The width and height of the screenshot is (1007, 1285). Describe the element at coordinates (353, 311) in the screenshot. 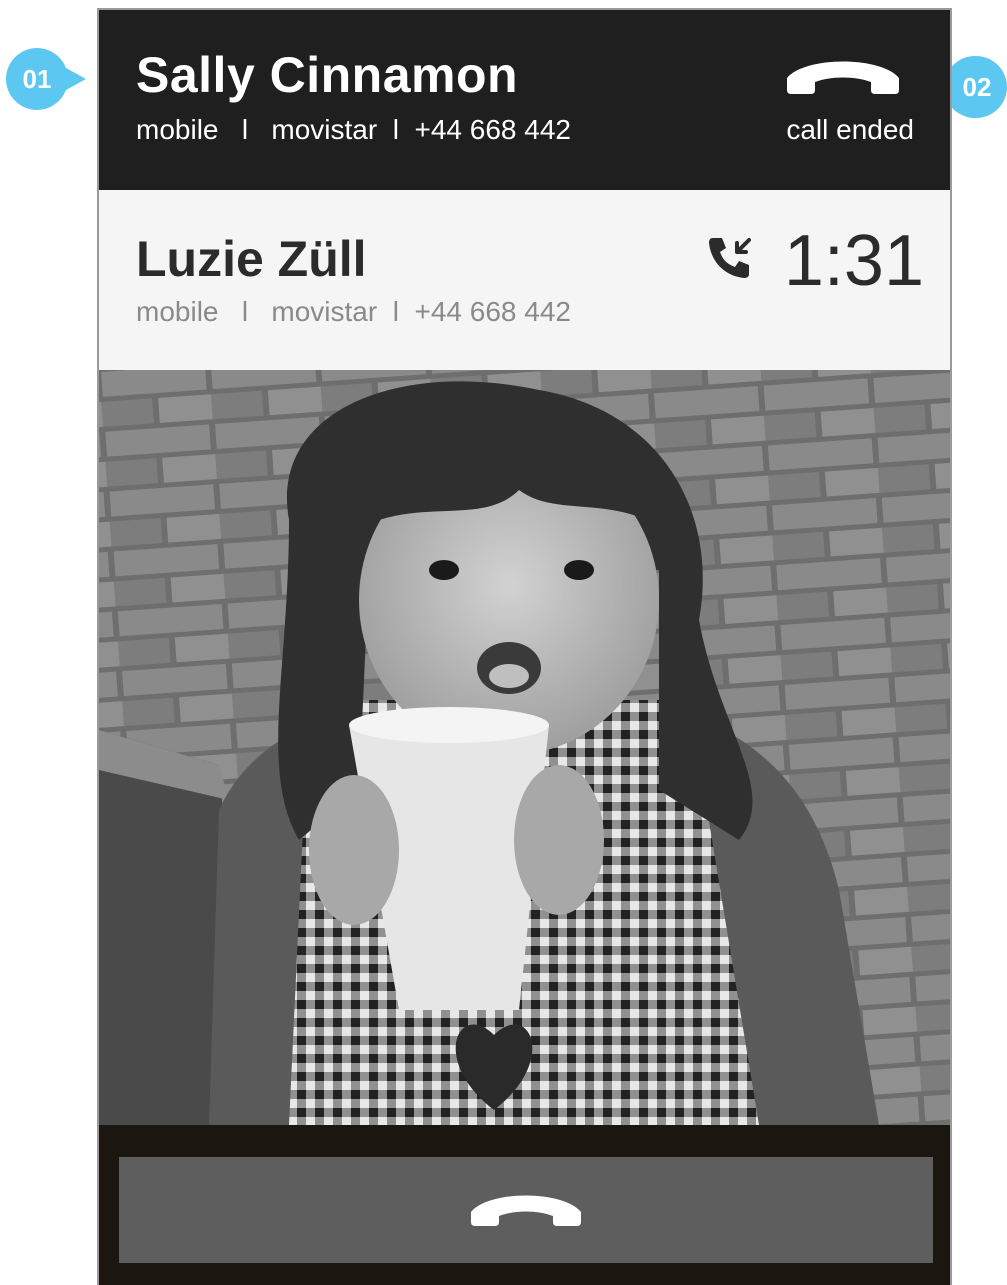

I see `active-call-contact-meta: mobile l movistar l +44 668 442` at that location.